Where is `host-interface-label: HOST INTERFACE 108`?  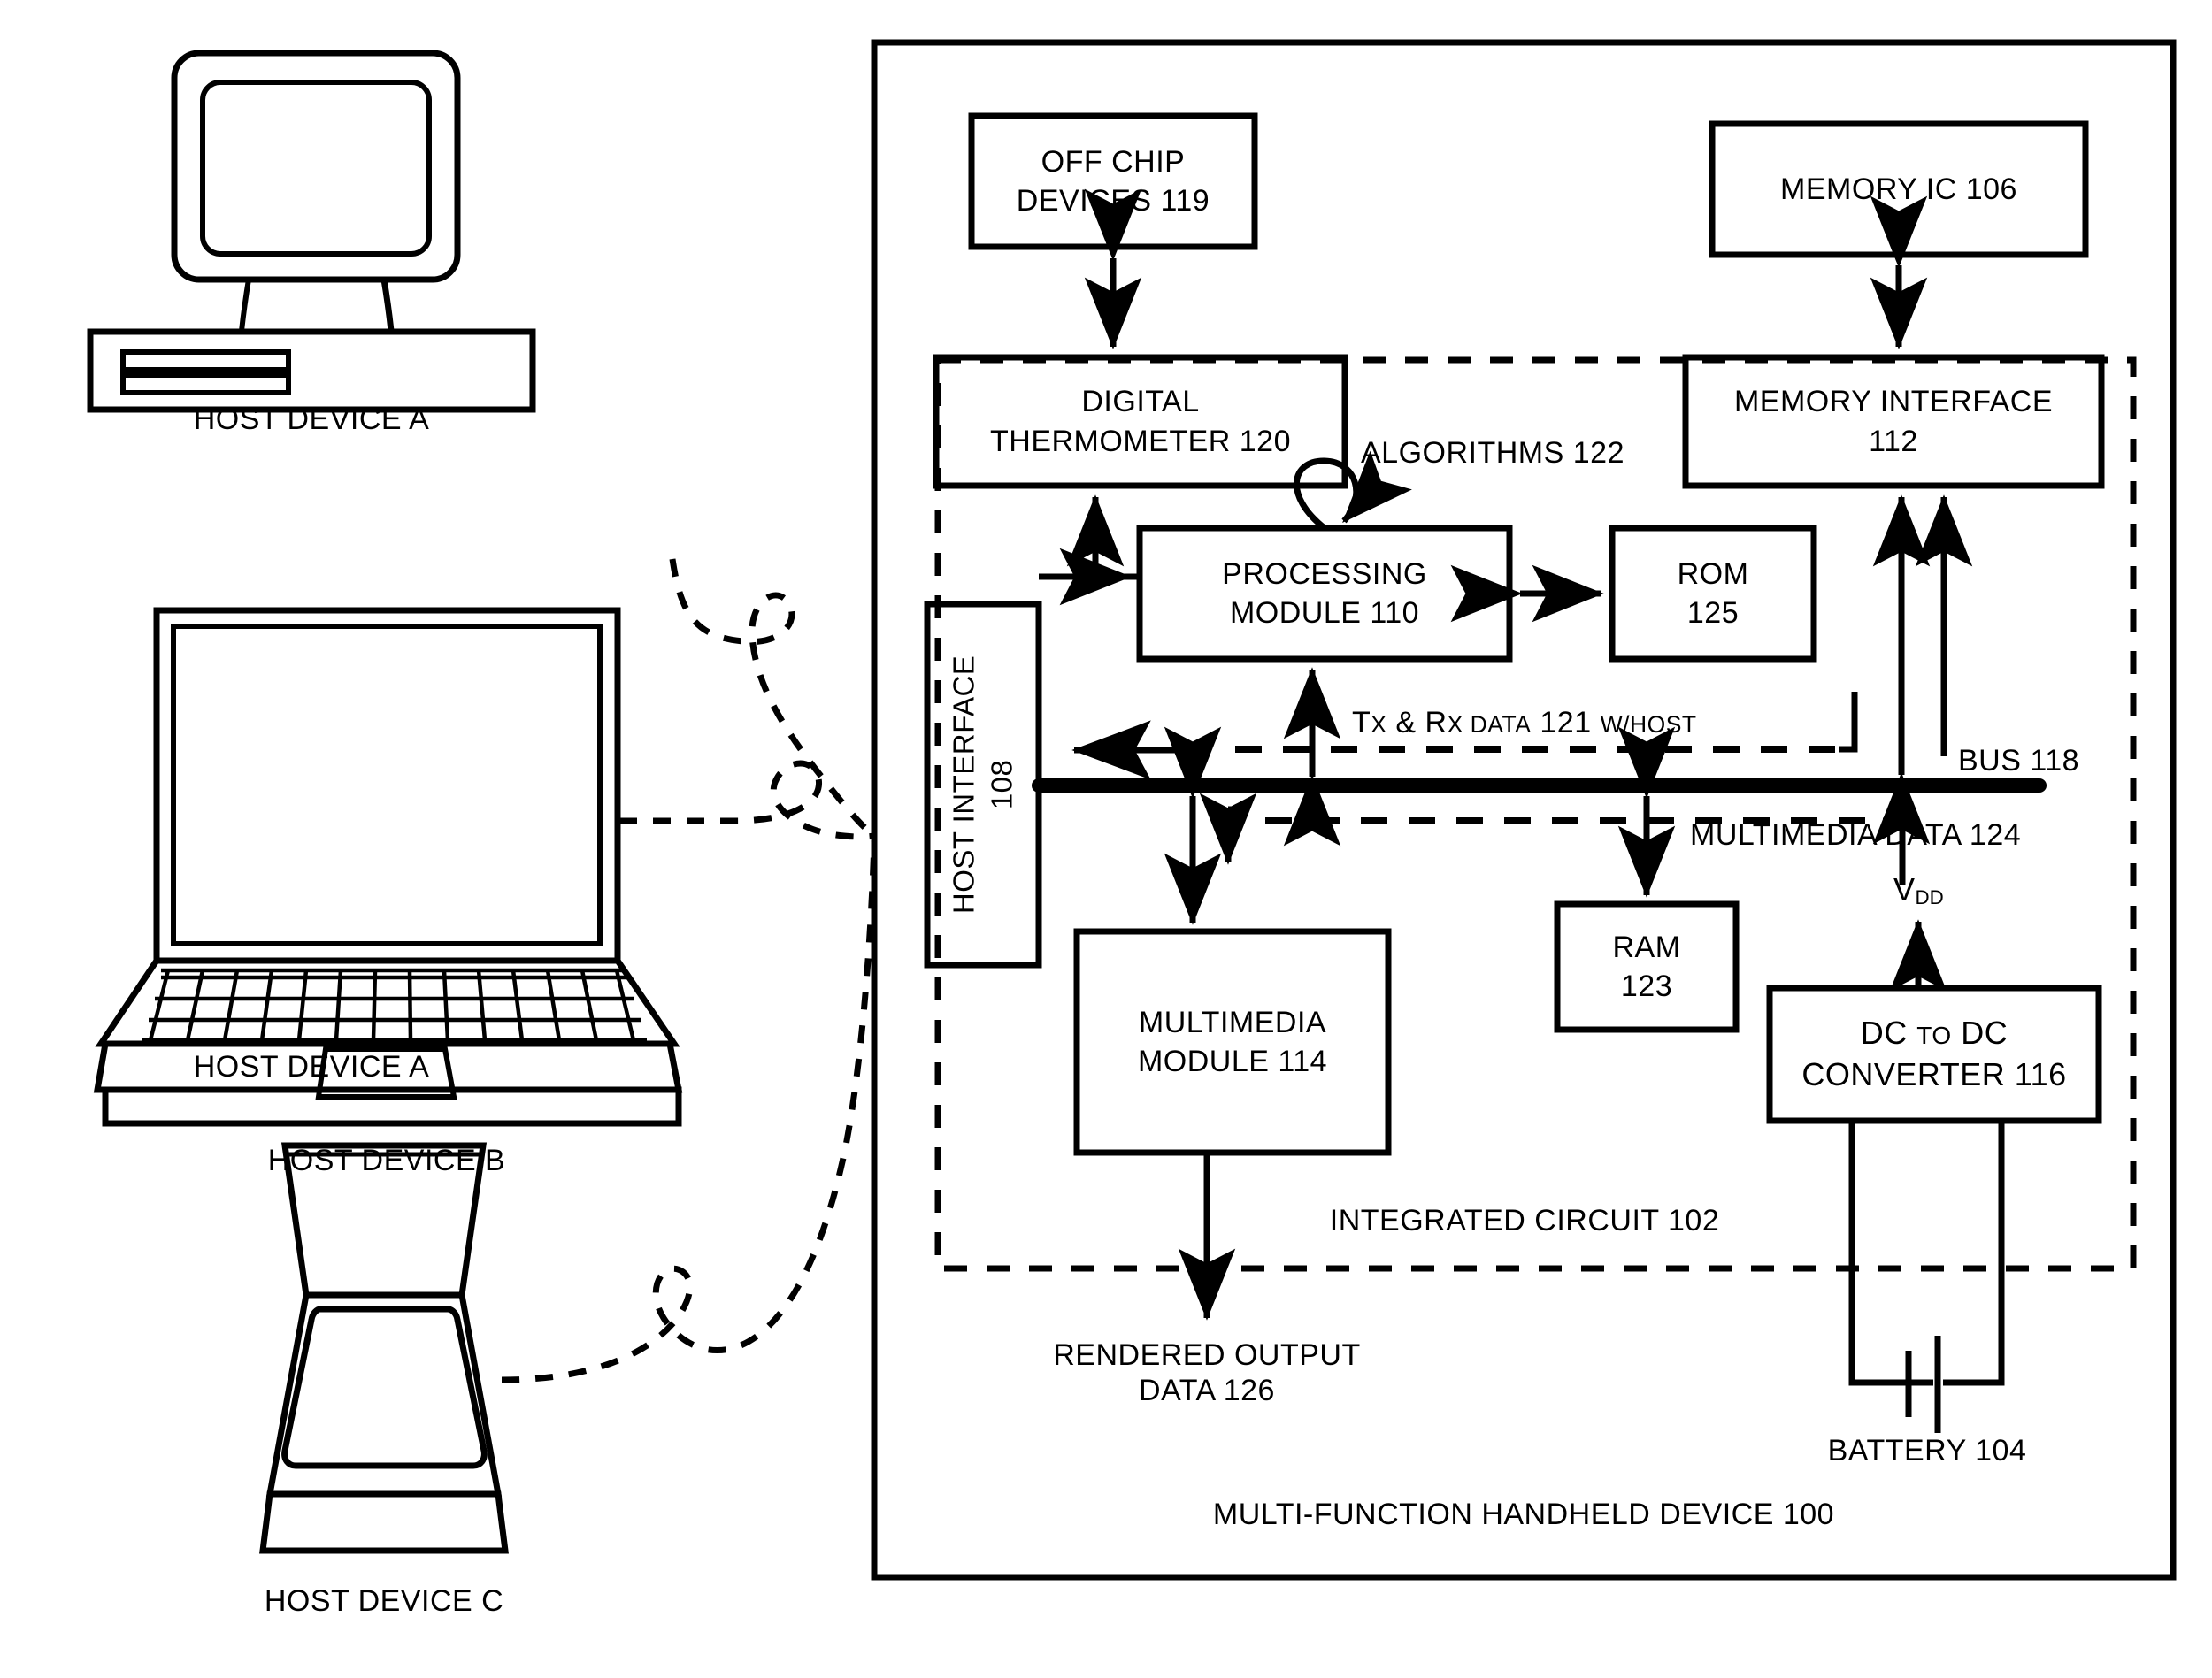
host-interface-label: HOST INTERFACE 108 is located at coordinates (983, 784).